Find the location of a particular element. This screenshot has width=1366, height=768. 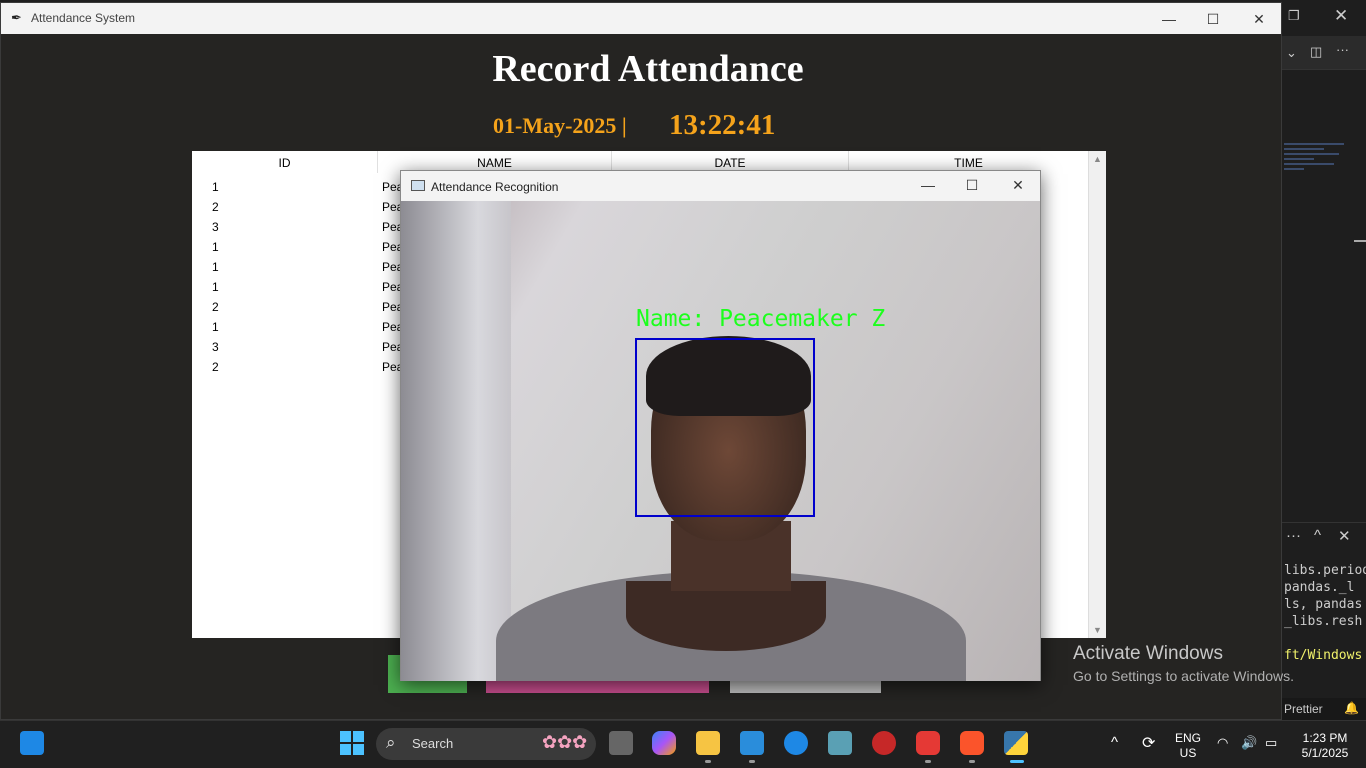

terminal-panel-bar: ··· ^ ✕ is located at coordinates (1324, 536).